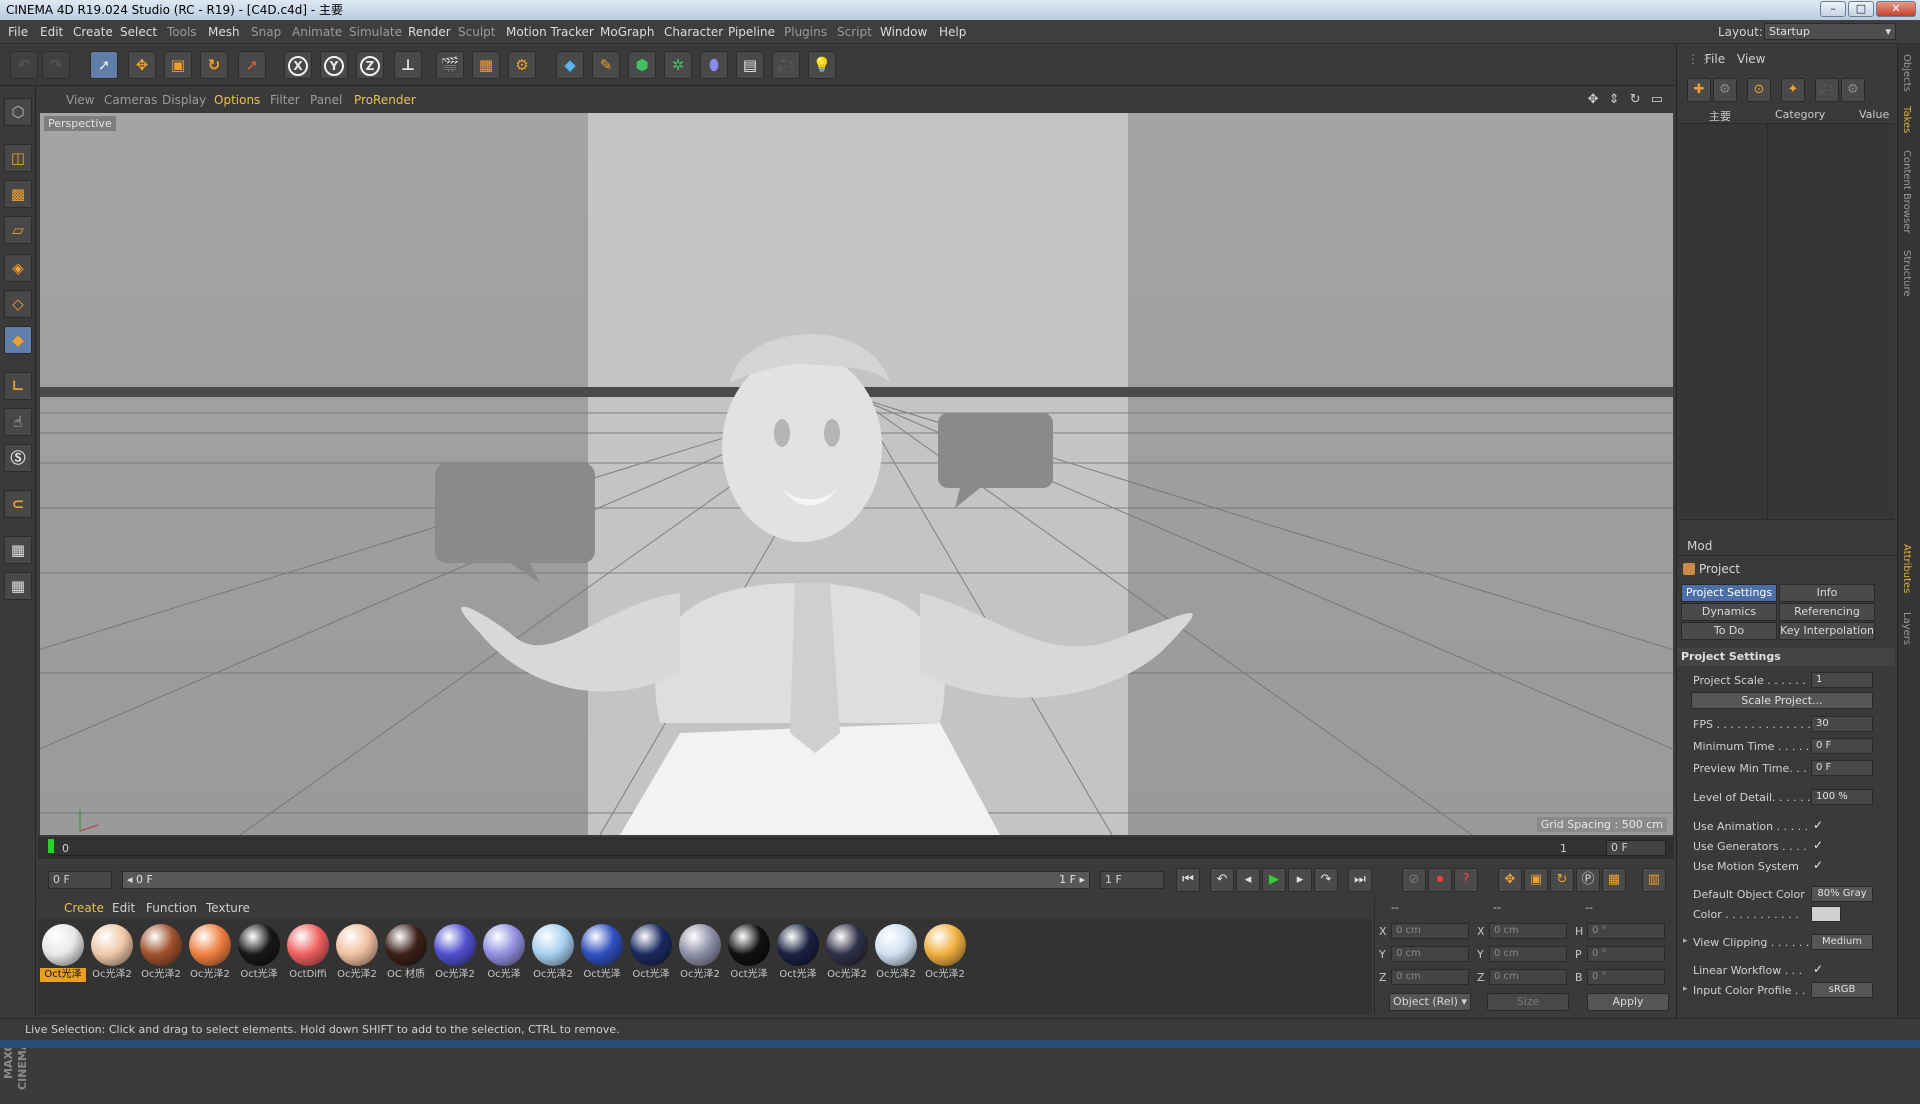 Image resolution: width=1920 pixels, height=1104 pixels. Describe the element at coordinates (1906, 628) in the screenshot. I see `side-tab-layers: Layers` at that location.